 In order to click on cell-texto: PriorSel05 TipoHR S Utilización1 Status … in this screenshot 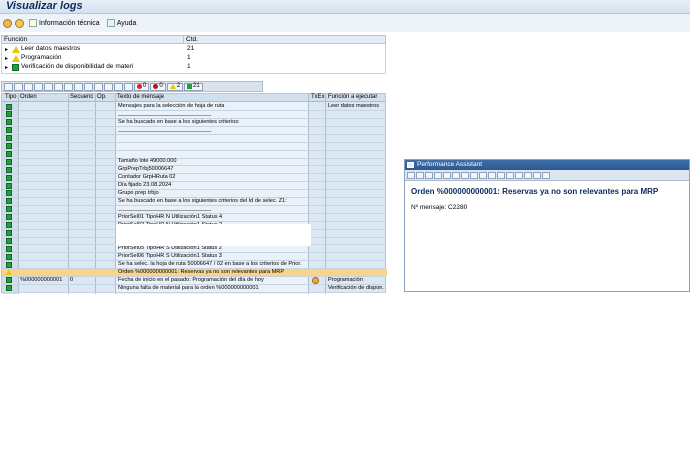, I will do `click(170, 248)`.